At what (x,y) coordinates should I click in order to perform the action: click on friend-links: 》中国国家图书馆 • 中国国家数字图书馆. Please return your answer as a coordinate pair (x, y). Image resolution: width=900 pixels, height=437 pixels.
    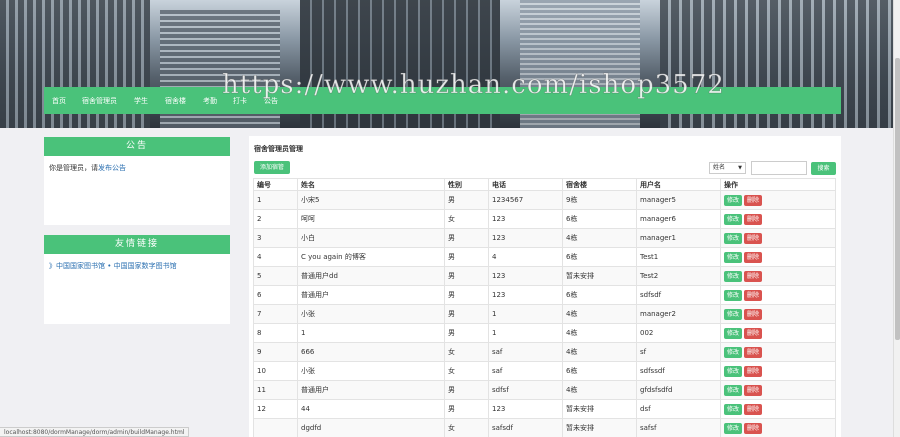
    Looking at the image, I should click on (113, 266).